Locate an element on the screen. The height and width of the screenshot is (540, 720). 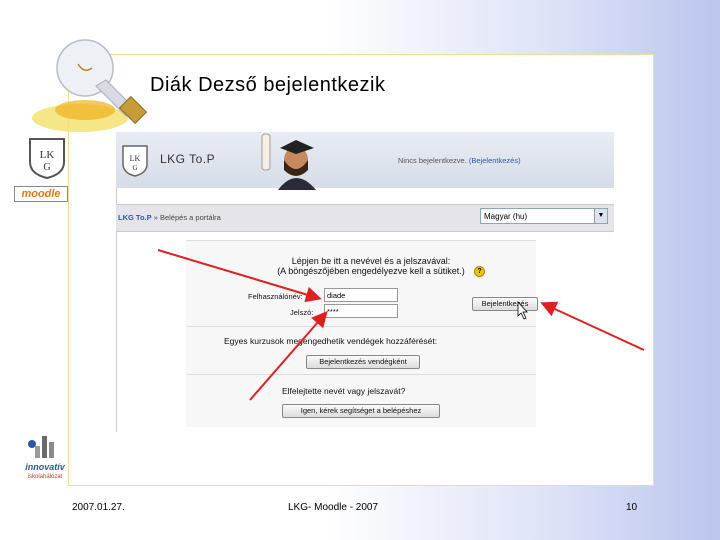
moodle-logo: moodle is located at coordinates (41, 194).